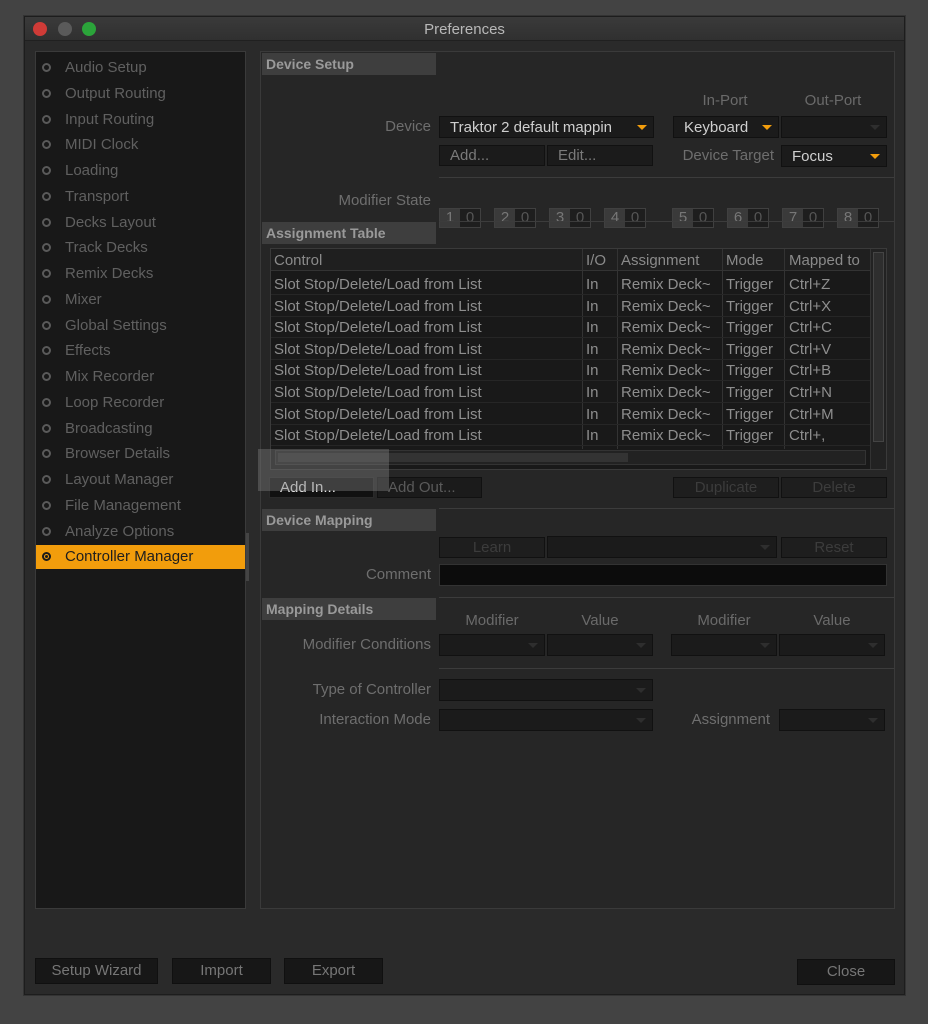 This screenshot has height=1024, width=928. I want to click on learn-button: Learn, so click(492, 547).